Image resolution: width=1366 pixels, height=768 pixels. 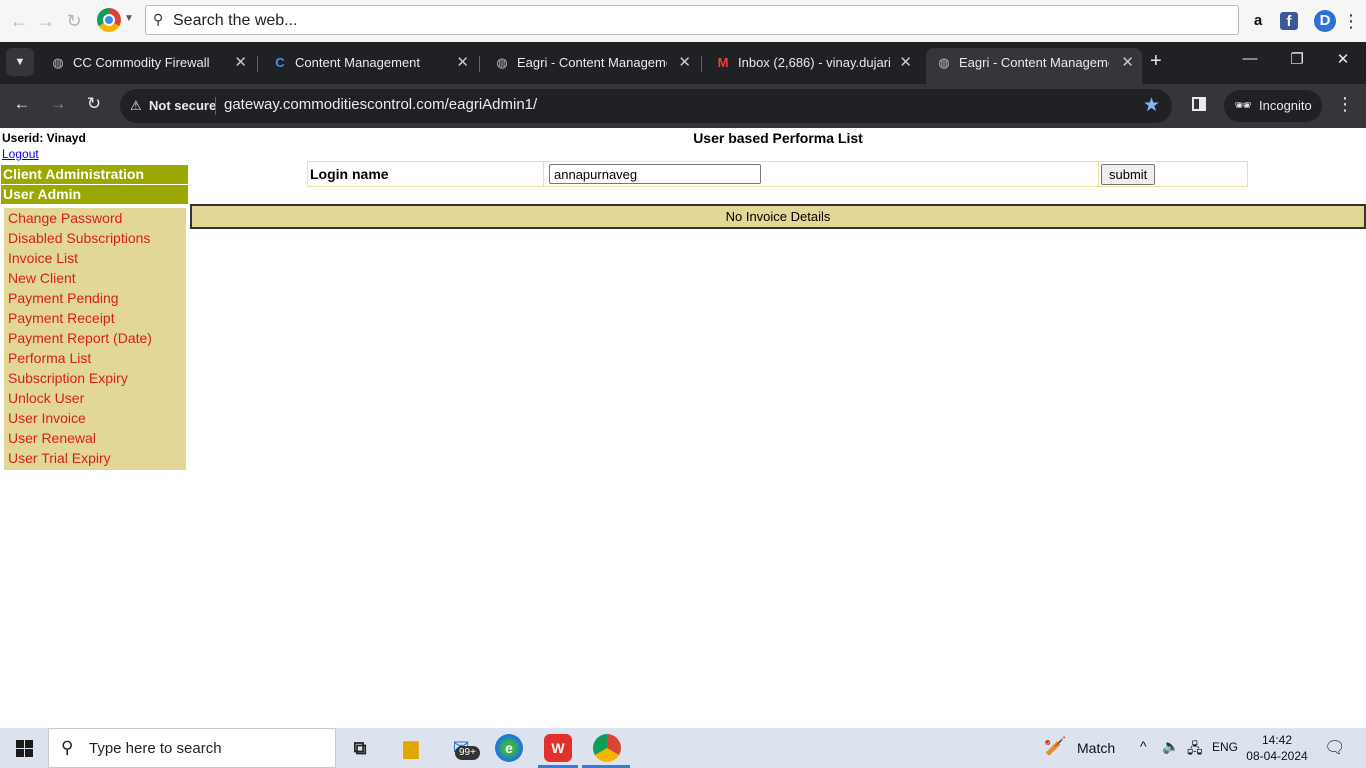 What do you see at coordinates (136, 106) in the screenshot?
I see `warning-icon: ⚠` at bounding box center [136, 106].